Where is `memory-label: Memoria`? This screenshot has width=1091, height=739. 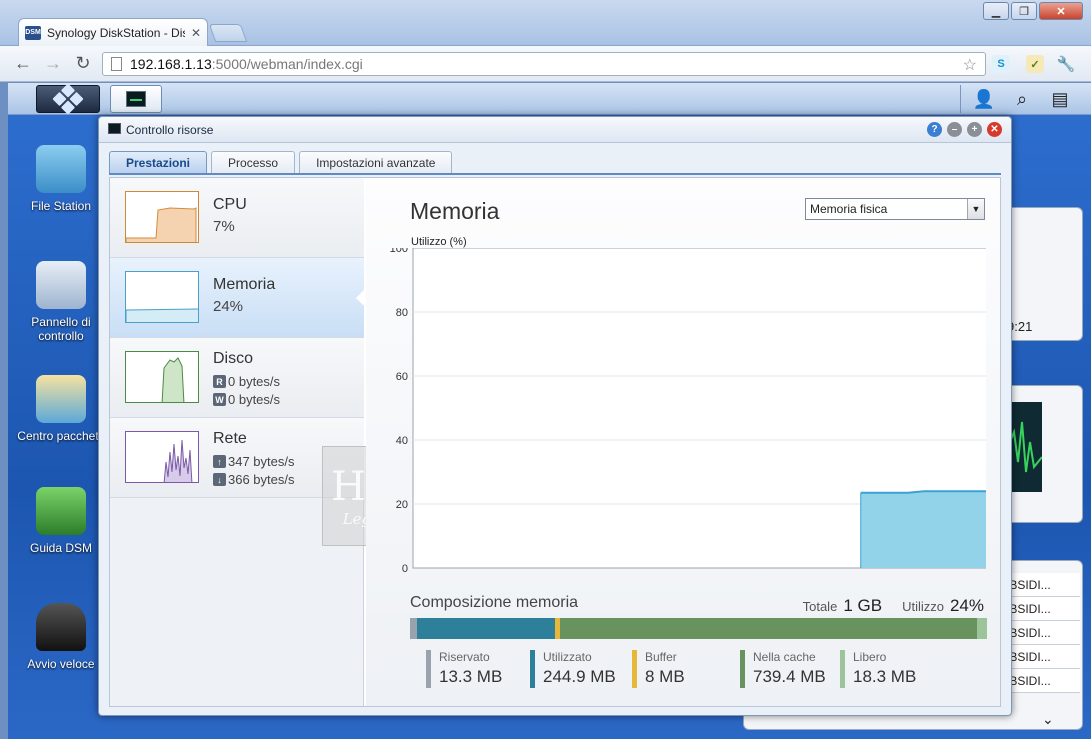 memory-label: Memoria is located at coordinates (244, 284).